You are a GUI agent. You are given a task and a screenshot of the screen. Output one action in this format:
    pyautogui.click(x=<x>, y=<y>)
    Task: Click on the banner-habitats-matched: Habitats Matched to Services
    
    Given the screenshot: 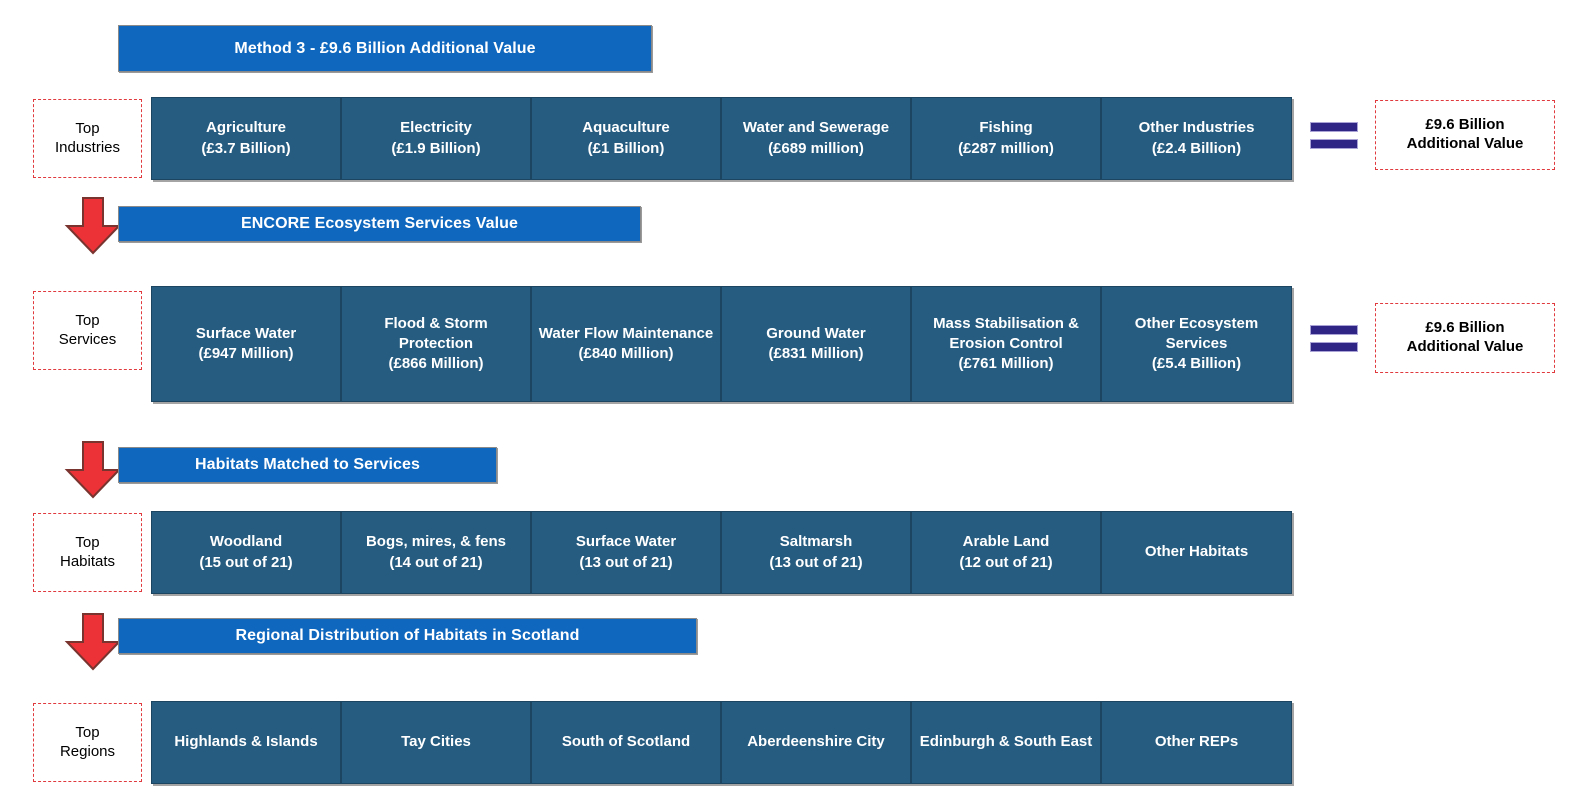 What is the action you would take?
    pyautogui.click(x=307, y=465)
    